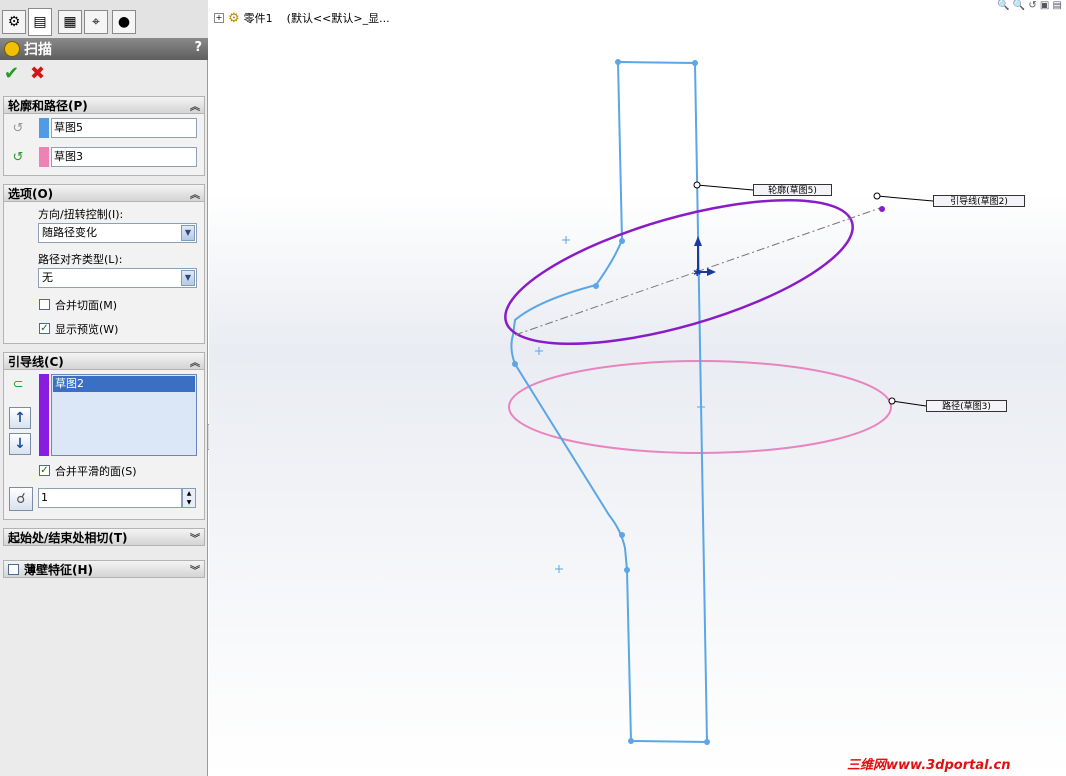 This screenshot has width=1066, height=776. I want to click on orientation-select: 随路径变化 ▼, so click(117, 233).